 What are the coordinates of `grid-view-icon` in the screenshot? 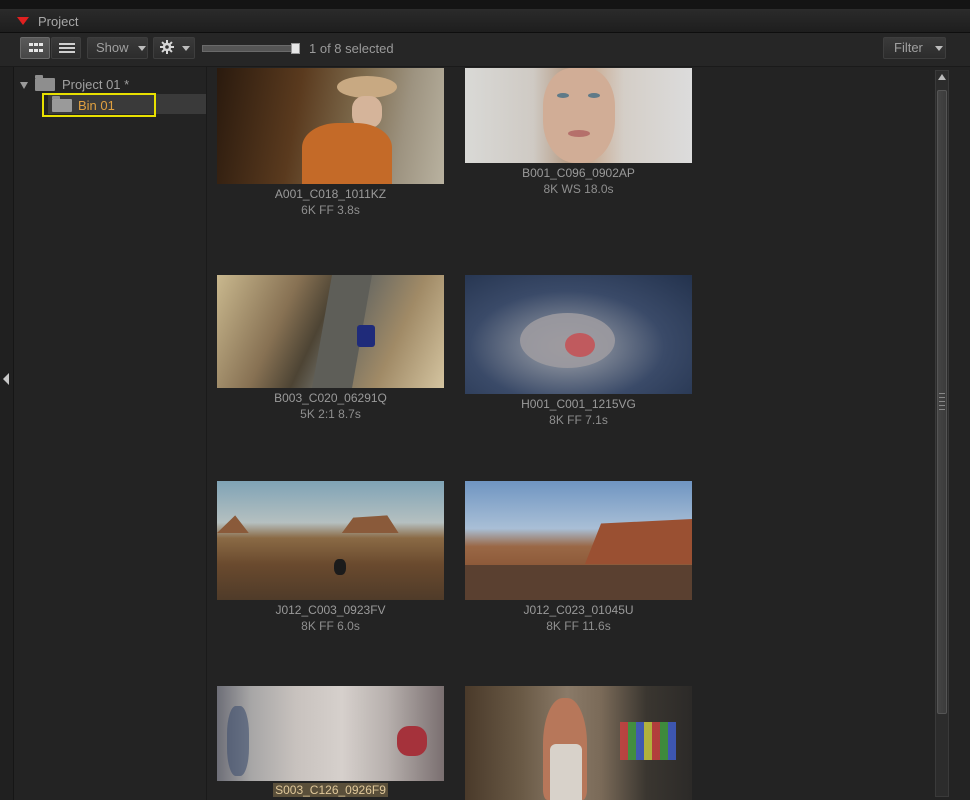 It's located at (36, 47).